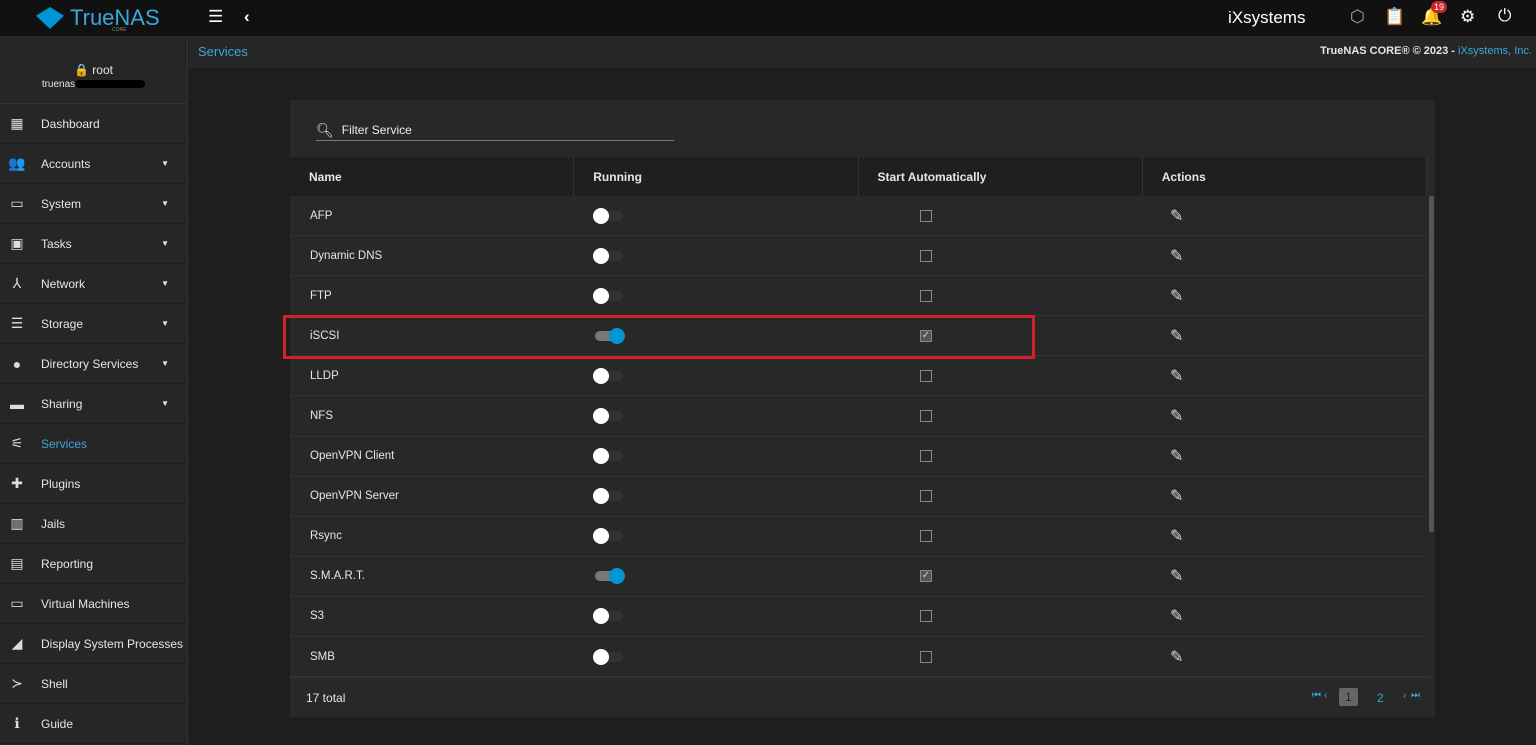 The image size is (1536, 745). What do you see at coordinates (501, 130) in the screenshot?
I see `filter-service-input` at bounding box center [501, 130].